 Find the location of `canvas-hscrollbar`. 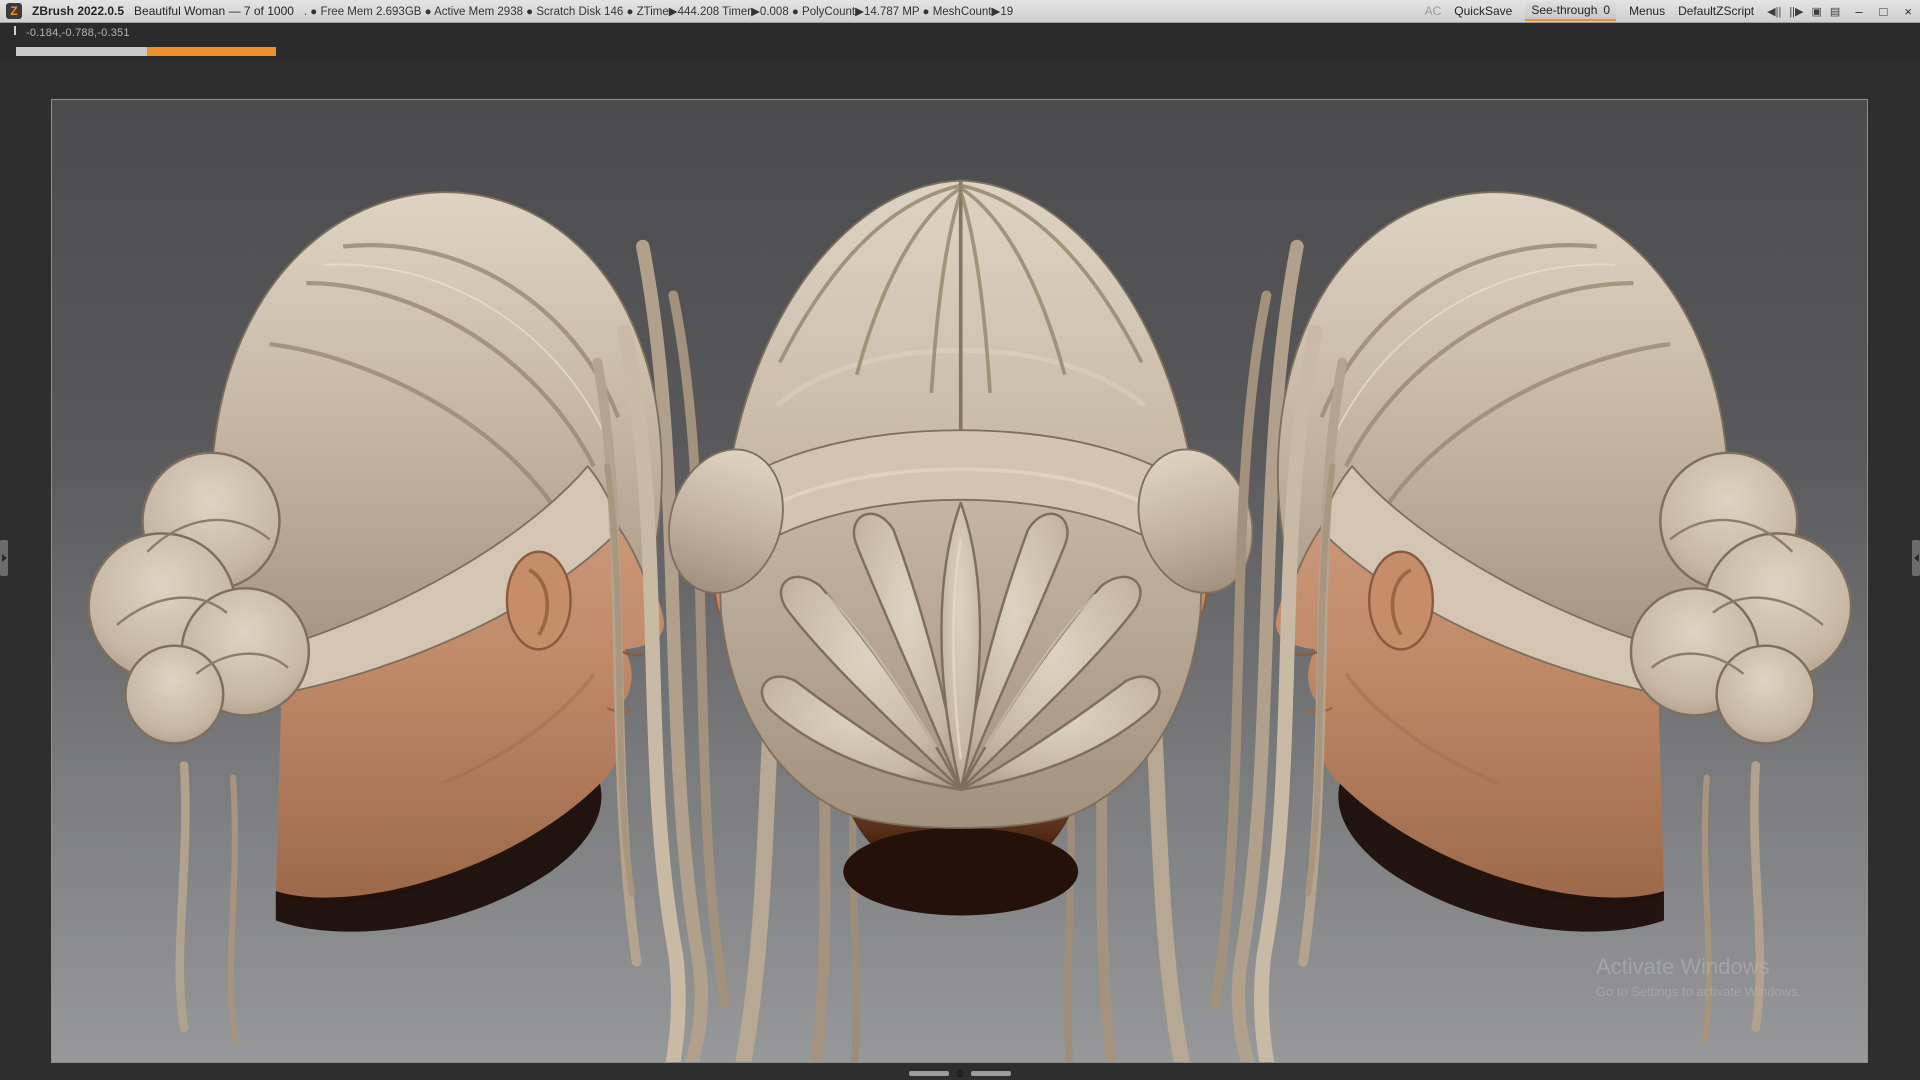

canvas-hscrollbar is located at coordinates (960, 1073).